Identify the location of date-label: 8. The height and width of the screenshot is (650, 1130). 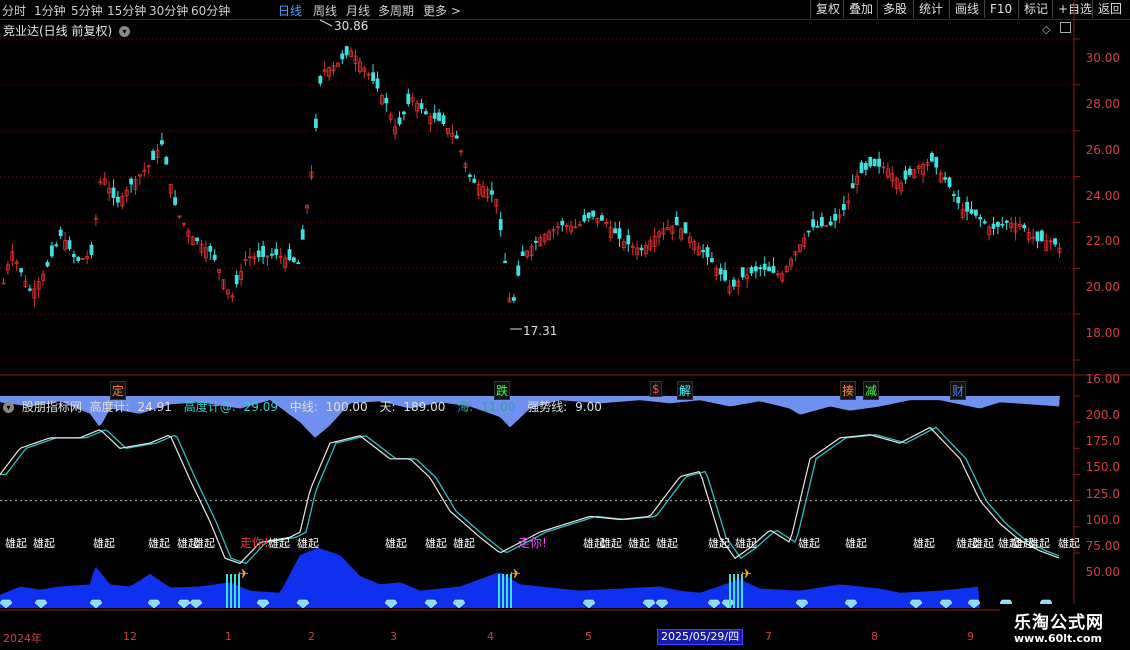
(874, 636).